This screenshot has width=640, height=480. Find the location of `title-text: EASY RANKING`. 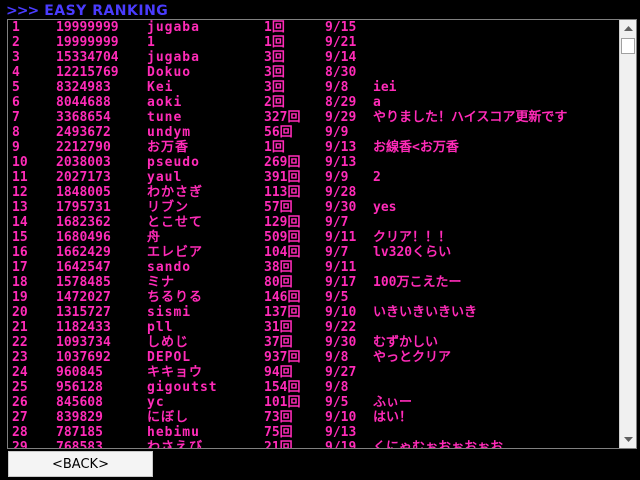

title-text: EASY RANKING is located at coordinates (106, 11).